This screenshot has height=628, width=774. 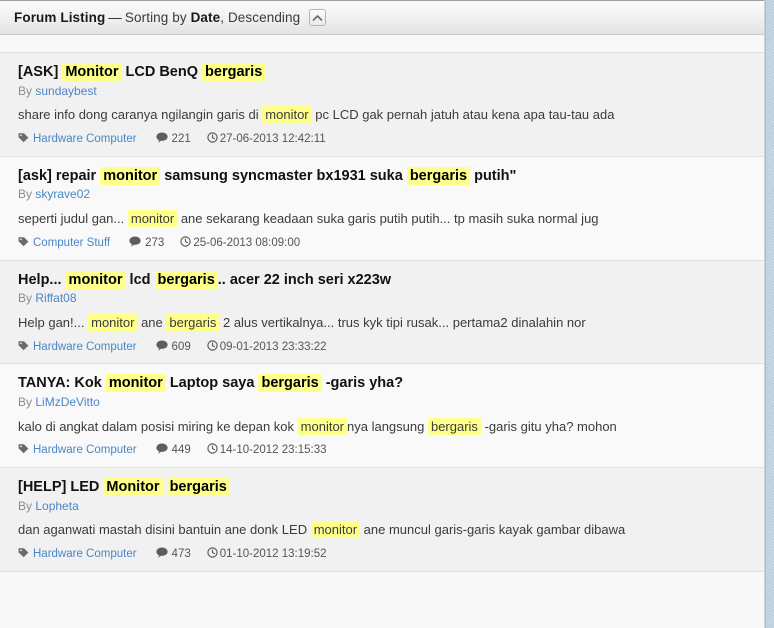 I want to click on header-spacer, so click(x=382, y=44).